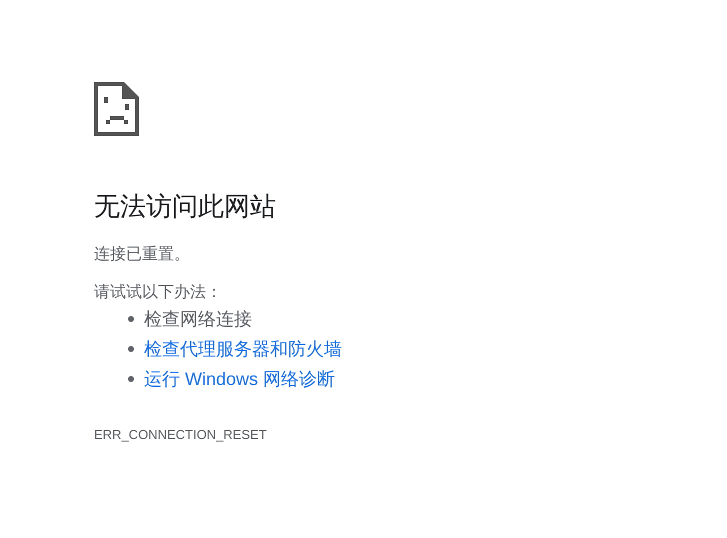 This screenshot has width=727, height=538. What do you see at coordinates (158, 292) in the screenshot?
I see `suggestions-intro: 请试试以下办法：` at bounding box center [158, 292].